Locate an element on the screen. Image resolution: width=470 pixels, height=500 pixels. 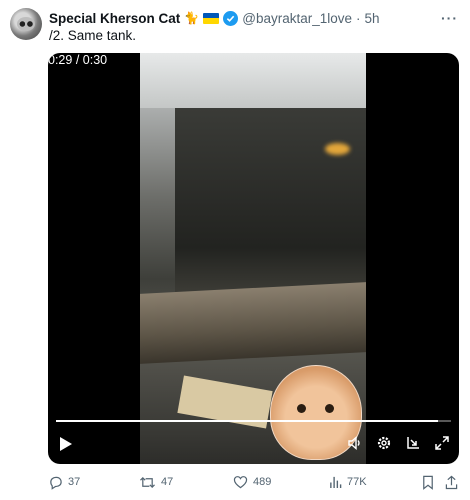
author-handle: @bayraktar_1love is located at coordinates (297, 18).